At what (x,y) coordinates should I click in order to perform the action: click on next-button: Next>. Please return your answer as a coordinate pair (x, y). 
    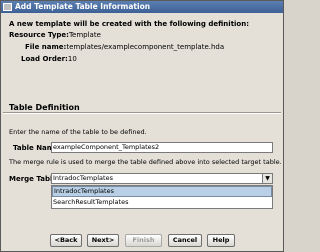
    Looking at the image, I should click on (103, 240).